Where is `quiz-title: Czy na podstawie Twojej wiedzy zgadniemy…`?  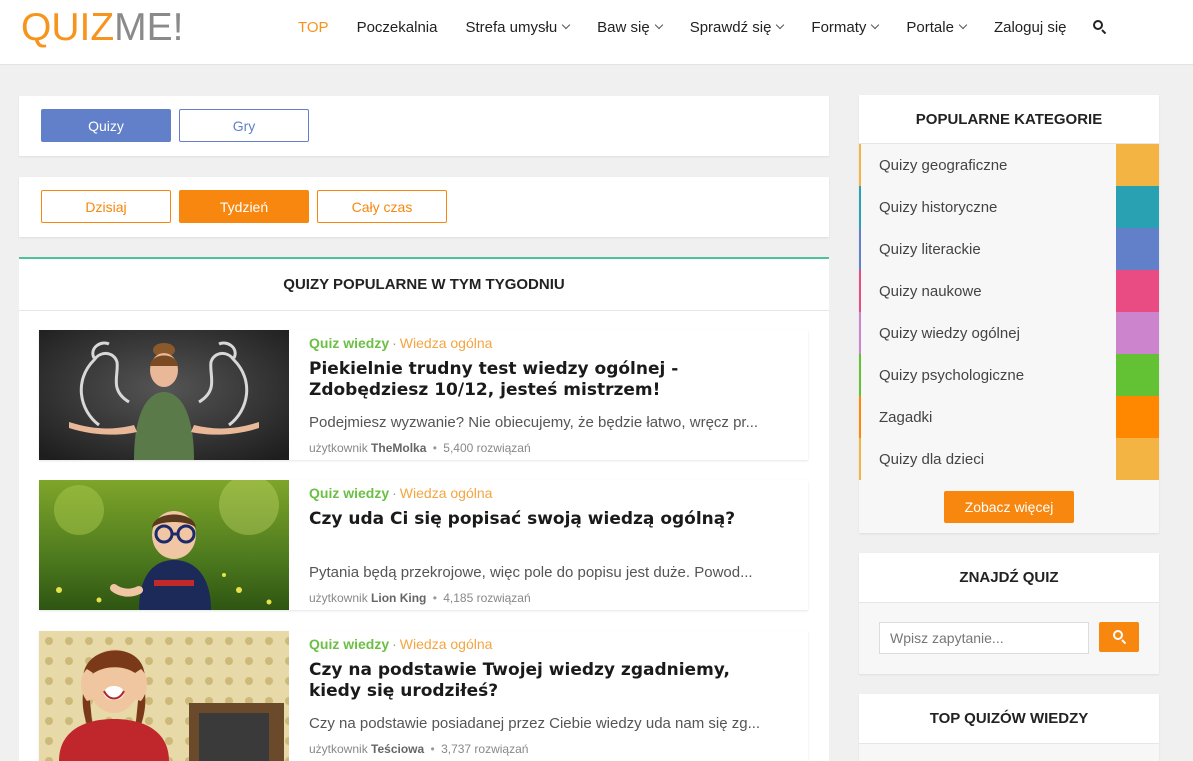
quiz-title: Czy na podstawie Twojej wiedzy zgadniemy… is located at coordinates (546, 681).